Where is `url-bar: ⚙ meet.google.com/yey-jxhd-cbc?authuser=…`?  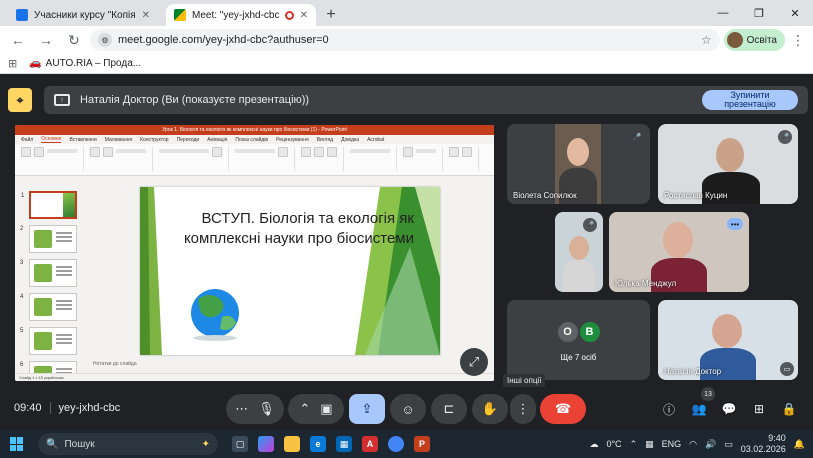
url-bar: ⚙ meet.google.com/yey-jxhd-cbc?authuser=… is located at coordinates (405, 40).